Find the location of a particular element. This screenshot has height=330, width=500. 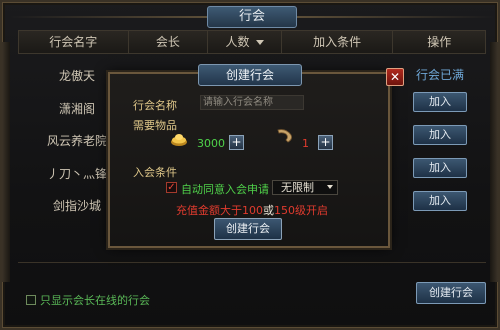

header-join-condition: 加入条件 is located at coordinates (338, 42).